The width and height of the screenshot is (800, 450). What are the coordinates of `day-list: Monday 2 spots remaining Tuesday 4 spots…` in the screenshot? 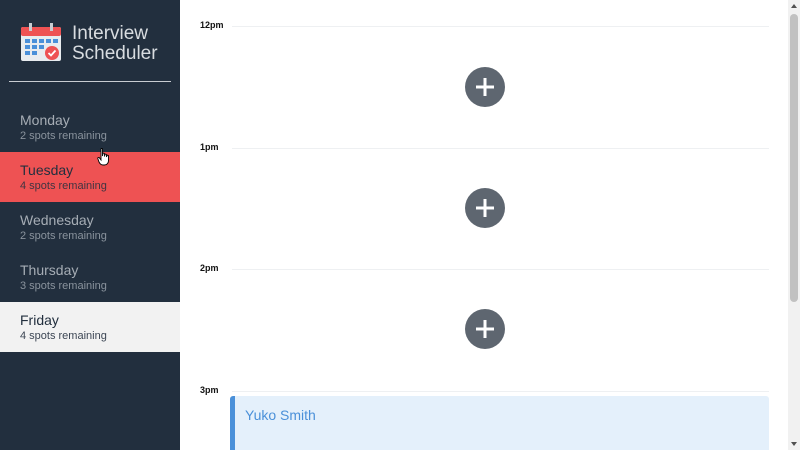 It's located at (90, 227).